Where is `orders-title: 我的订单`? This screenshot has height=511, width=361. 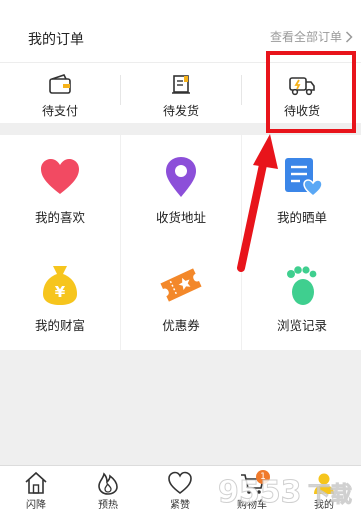
orders-title: 我的订单 is located at coordinates (56, 40).